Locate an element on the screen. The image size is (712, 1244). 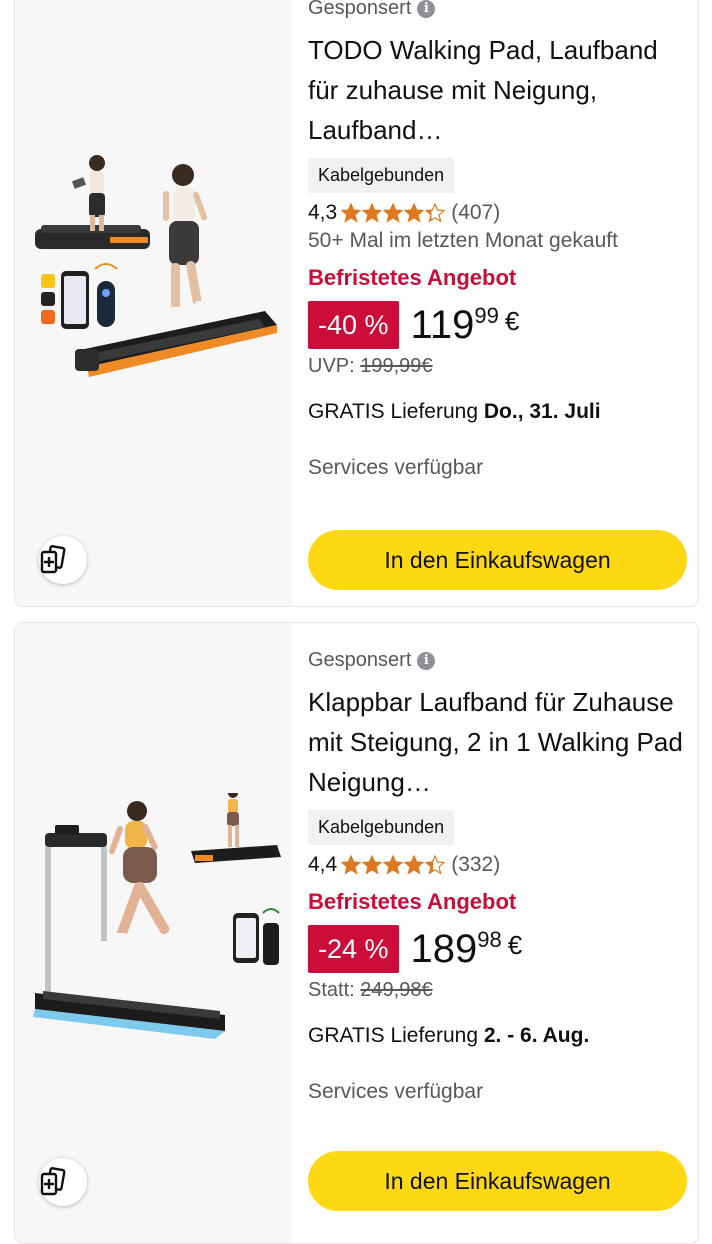
price-whole: 189 is located at coordinates (444, 949).